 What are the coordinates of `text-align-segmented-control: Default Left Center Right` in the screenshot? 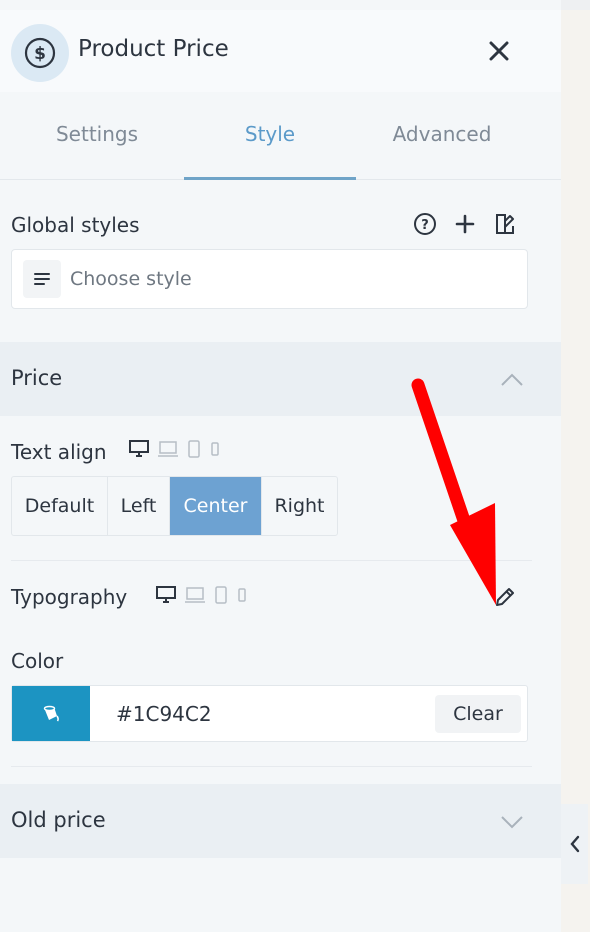 It's located at (174, 506).